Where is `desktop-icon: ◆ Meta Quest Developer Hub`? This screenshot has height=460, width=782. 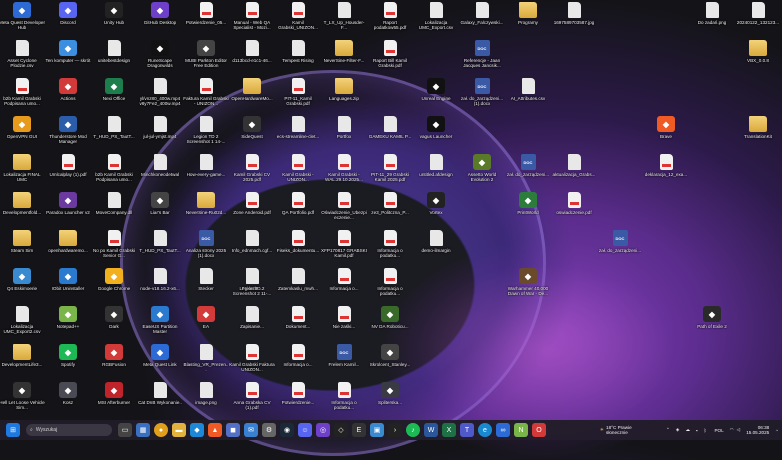
desktop-icon: ◆ Meta Quest Developer Hub is located at coordinates (22, 16).